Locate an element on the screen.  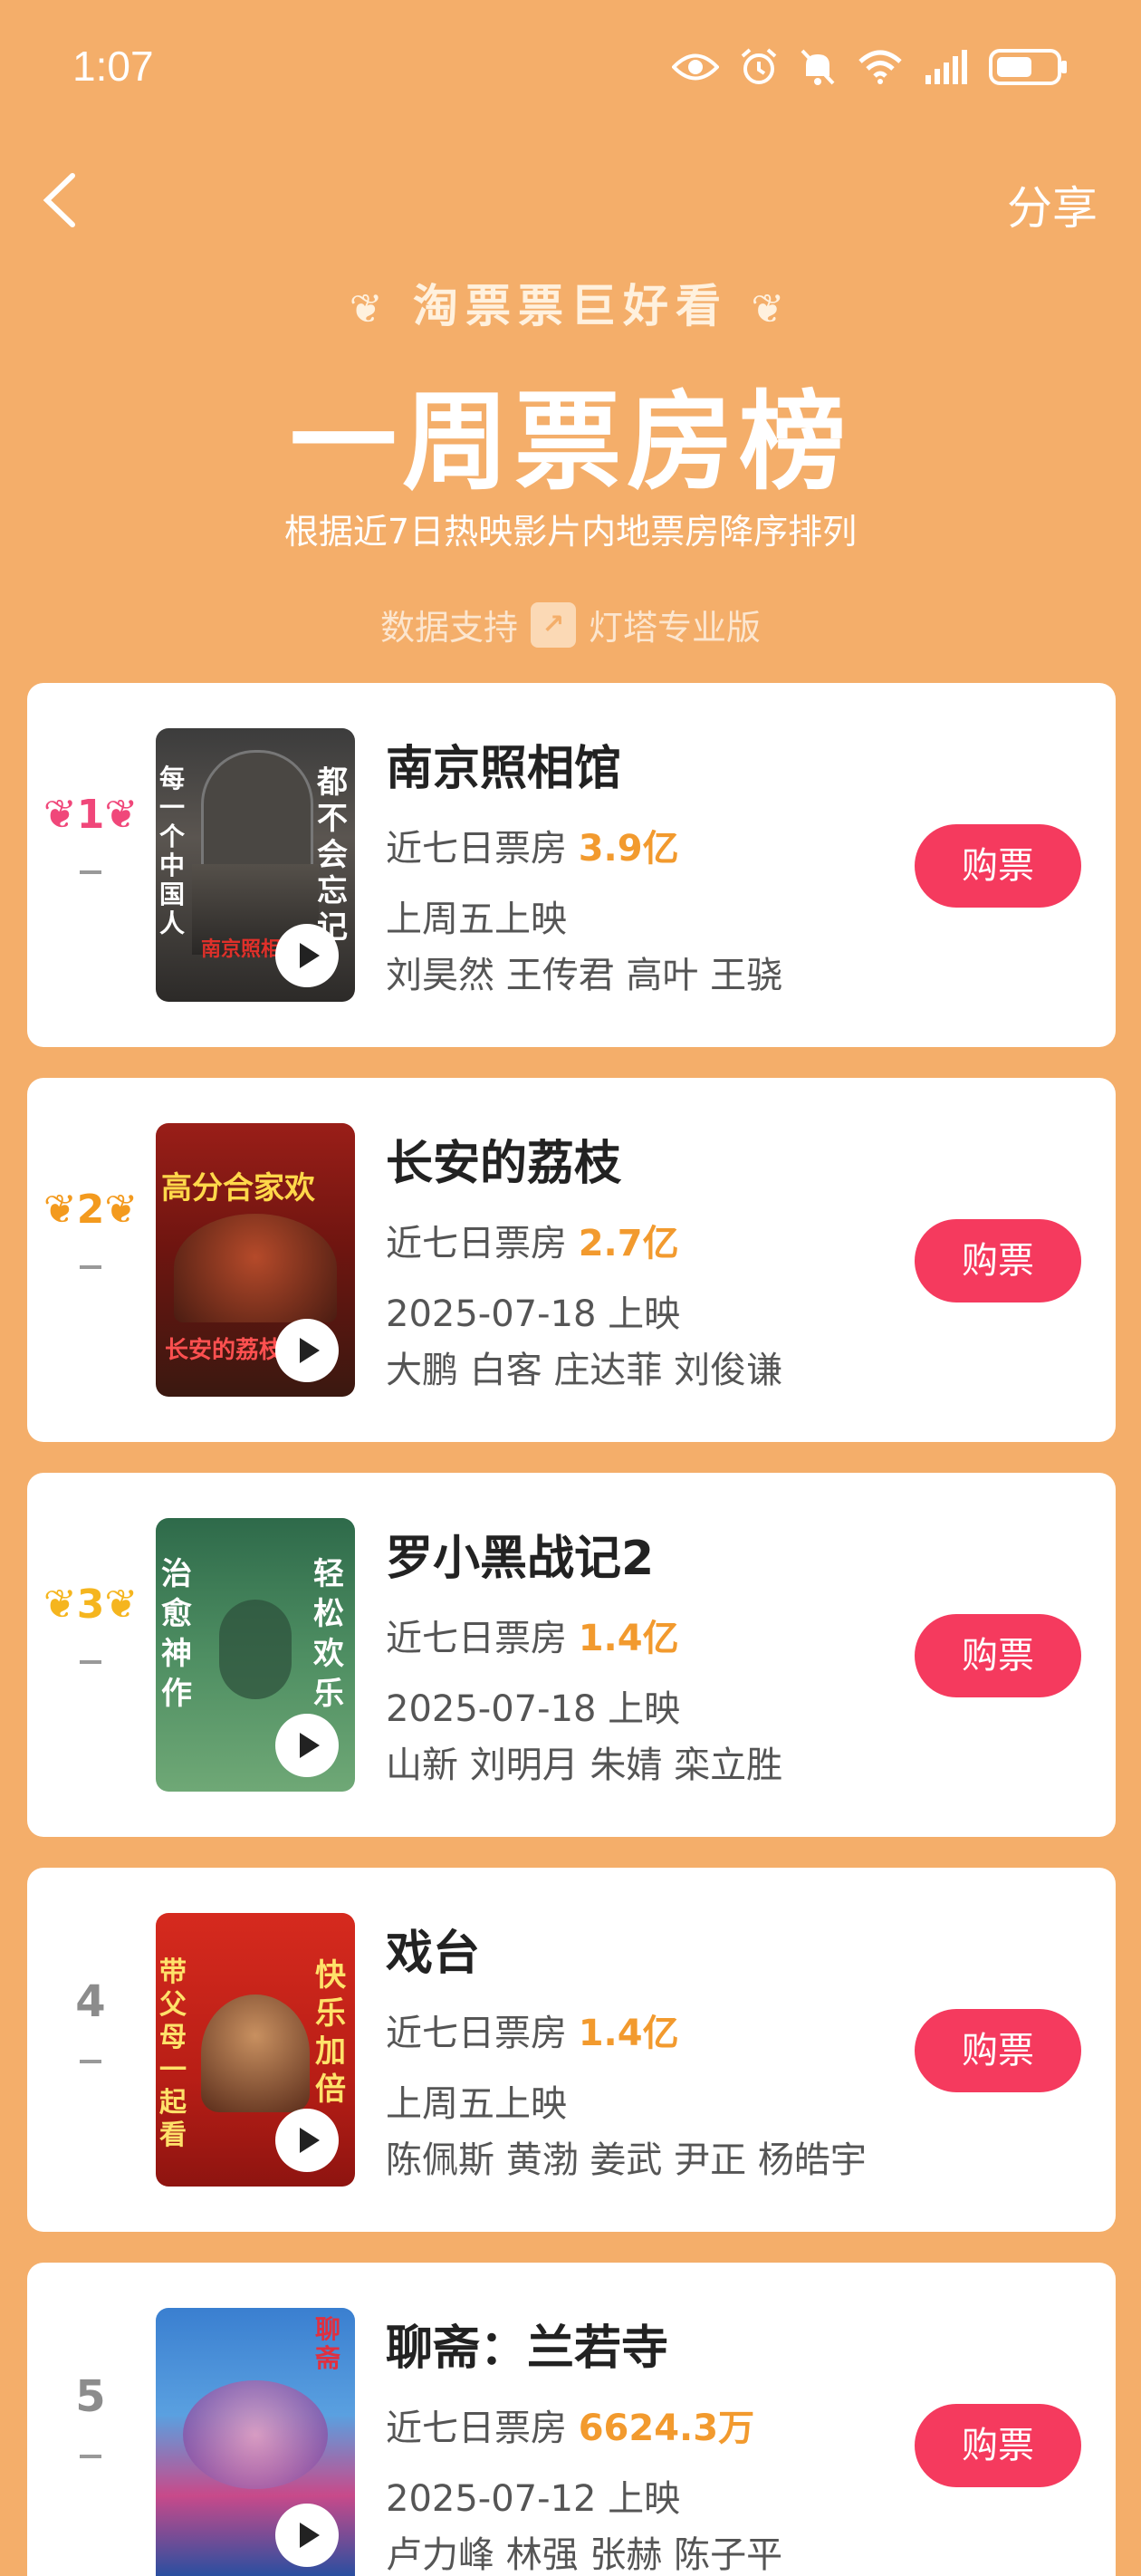
rank-number: 1 is located at coordinates (90, 815).